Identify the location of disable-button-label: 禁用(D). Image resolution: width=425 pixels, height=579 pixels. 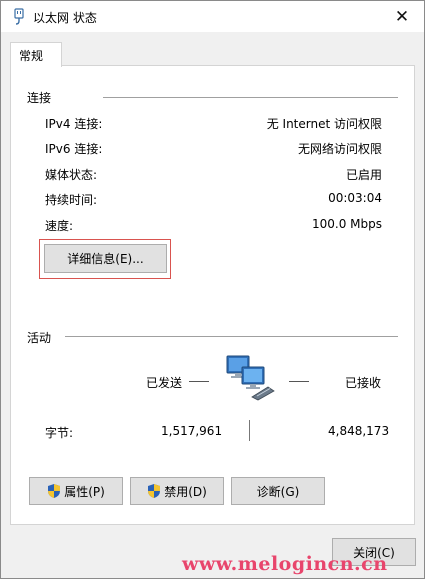
(185, 491).